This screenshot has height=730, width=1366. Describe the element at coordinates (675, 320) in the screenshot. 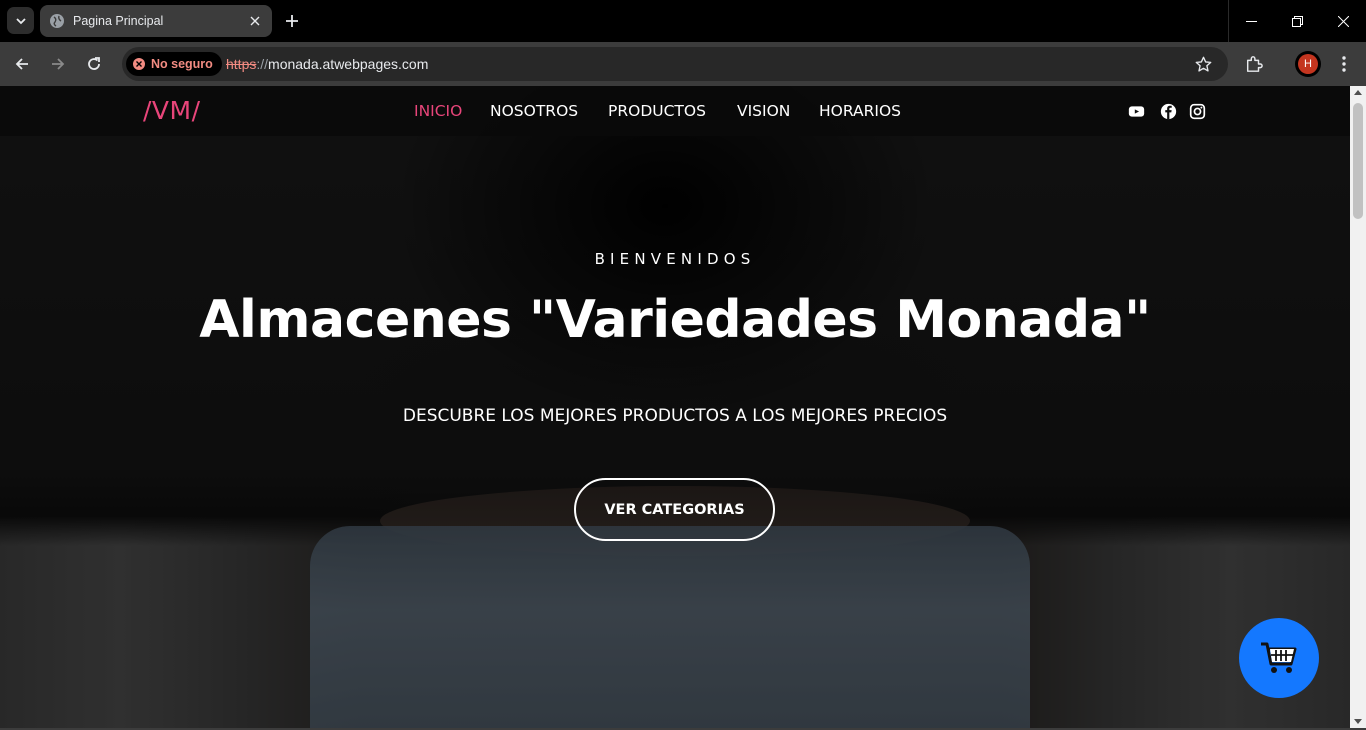

I see `hero-title: Almacenes "Variedades Monada"` at that location.